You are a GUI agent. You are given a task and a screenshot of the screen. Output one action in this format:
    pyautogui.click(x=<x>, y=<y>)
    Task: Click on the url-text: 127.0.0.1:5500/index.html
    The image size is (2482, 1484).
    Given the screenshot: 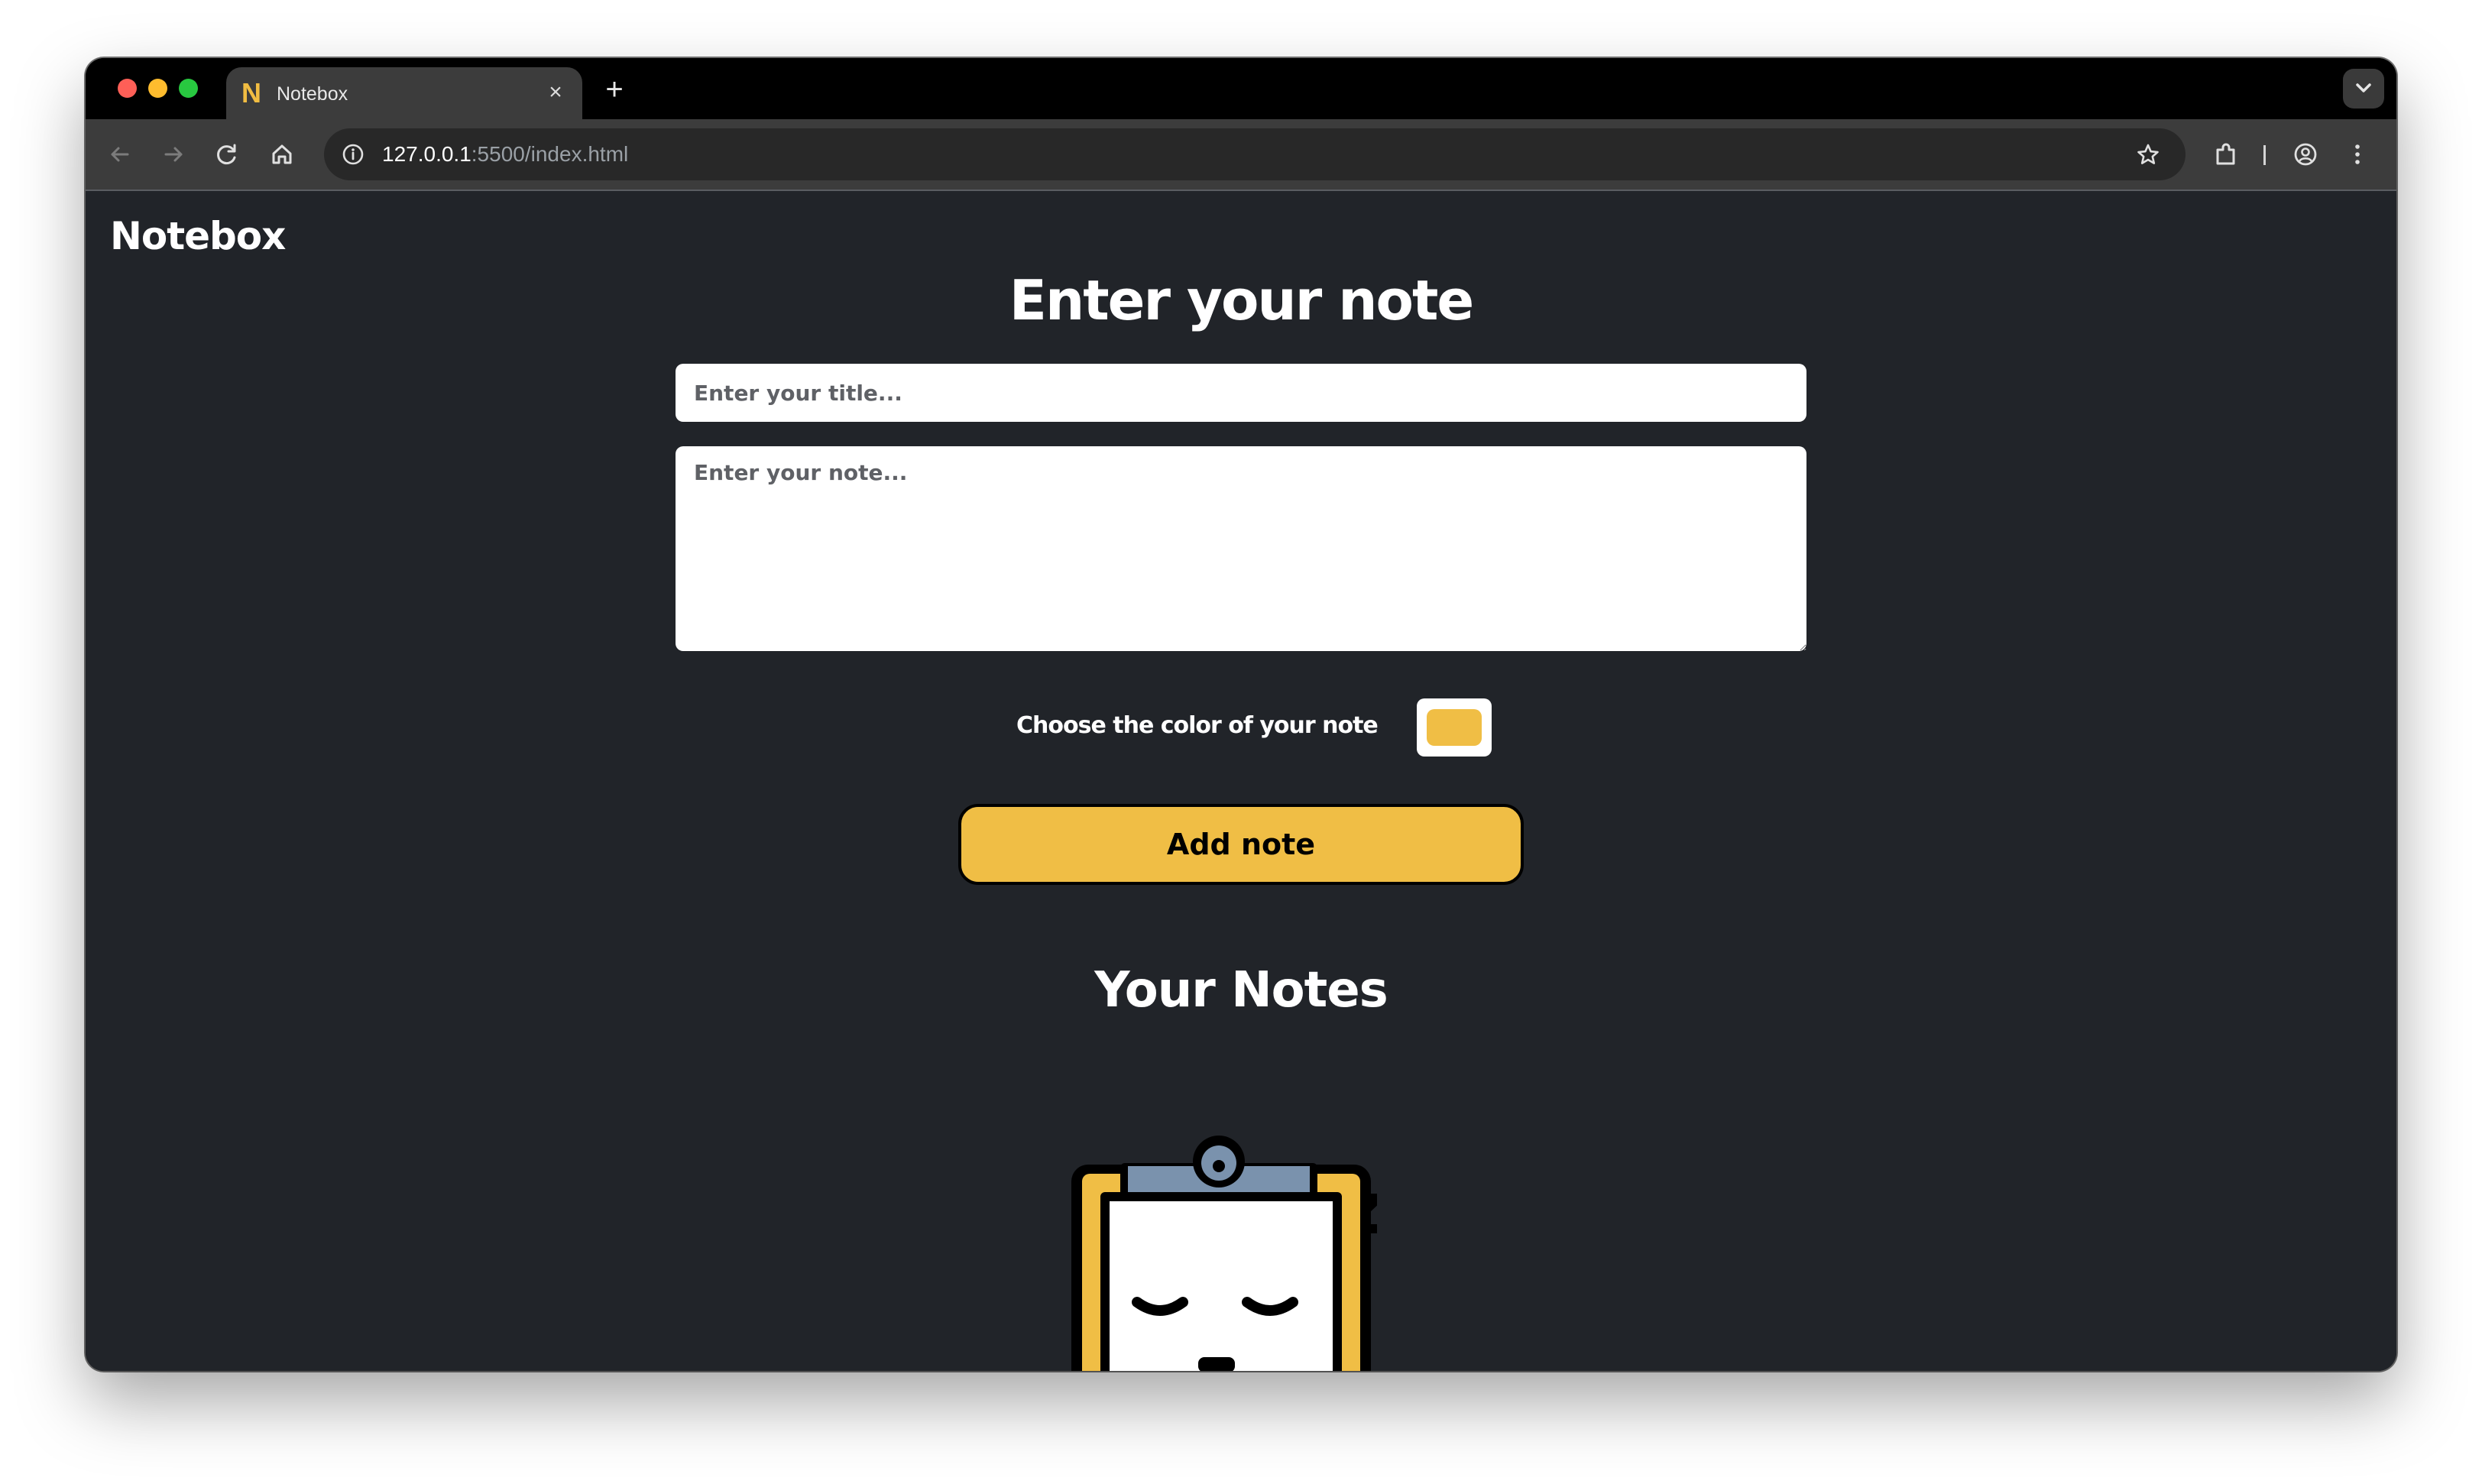 What is the action you would take?
    pyautogui.click(x=505, y=154)
    